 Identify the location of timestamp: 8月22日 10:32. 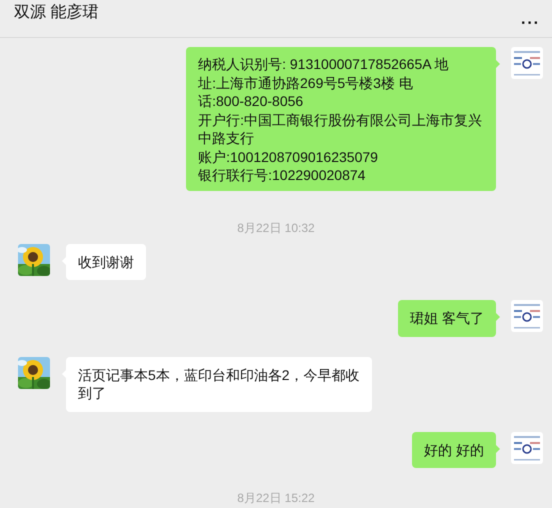
(276, 228).